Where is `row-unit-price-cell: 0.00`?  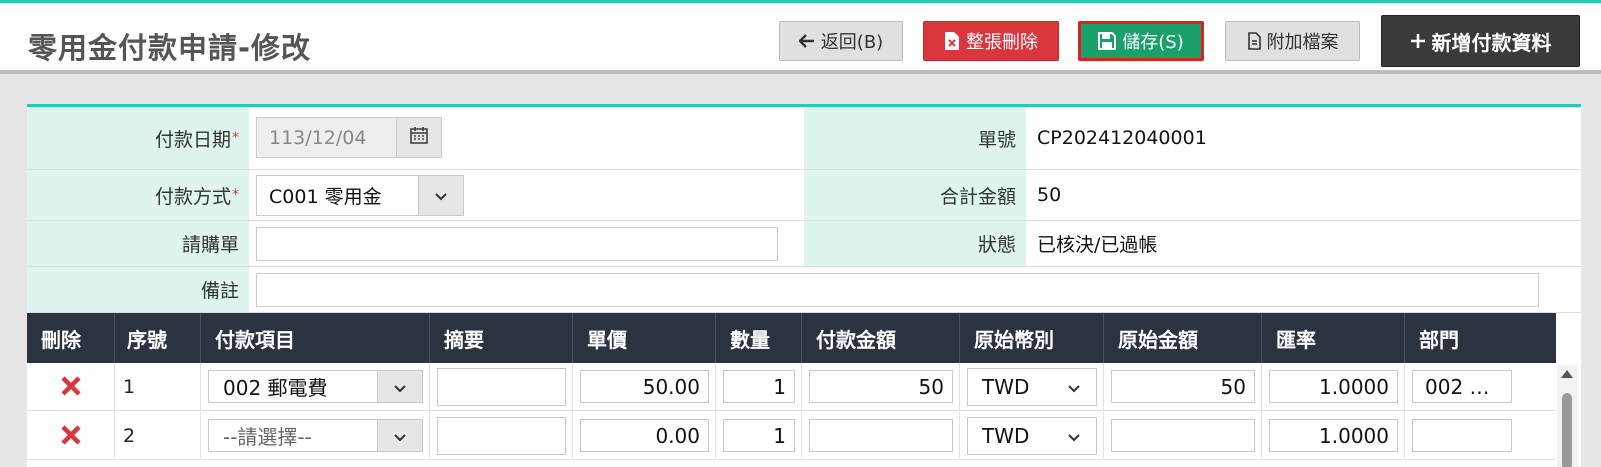 row-unit-price-cell: 0.00 is located at coordinates (644, 436).